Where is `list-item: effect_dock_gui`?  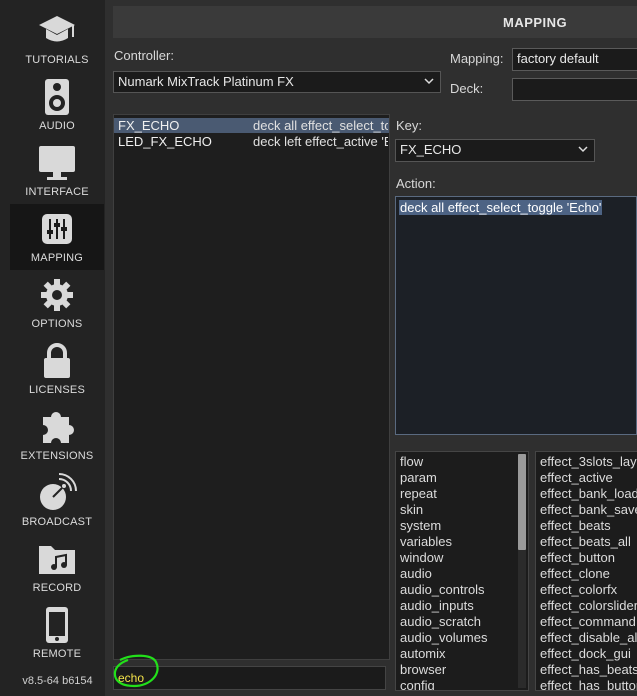 list-item: effect_dock_gui is located at coordinates (585, 653).